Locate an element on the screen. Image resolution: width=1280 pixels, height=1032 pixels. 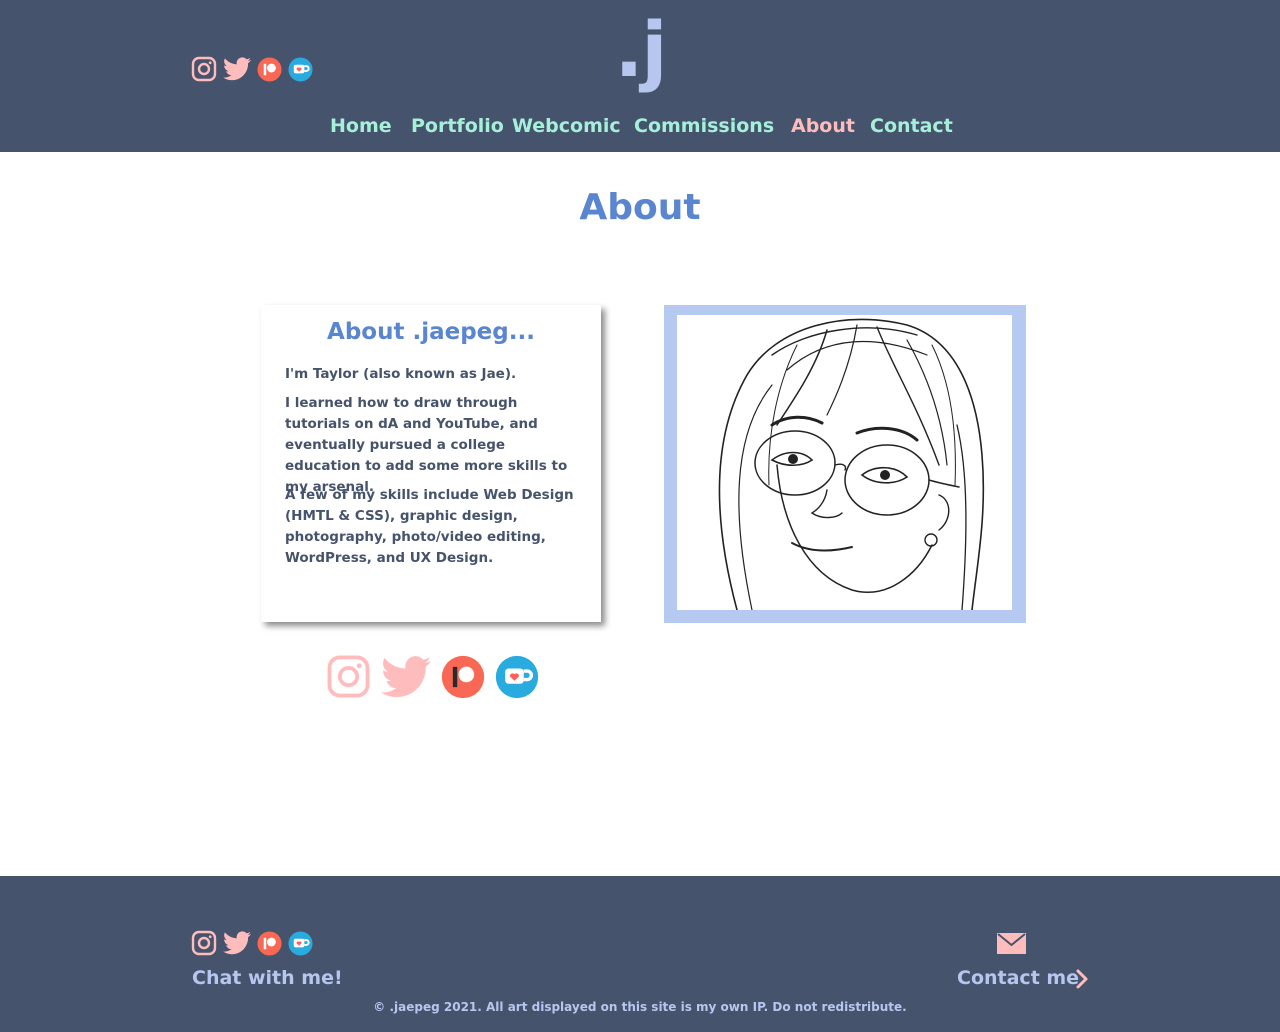
nav-about: About is located at coordinates (823, 126).